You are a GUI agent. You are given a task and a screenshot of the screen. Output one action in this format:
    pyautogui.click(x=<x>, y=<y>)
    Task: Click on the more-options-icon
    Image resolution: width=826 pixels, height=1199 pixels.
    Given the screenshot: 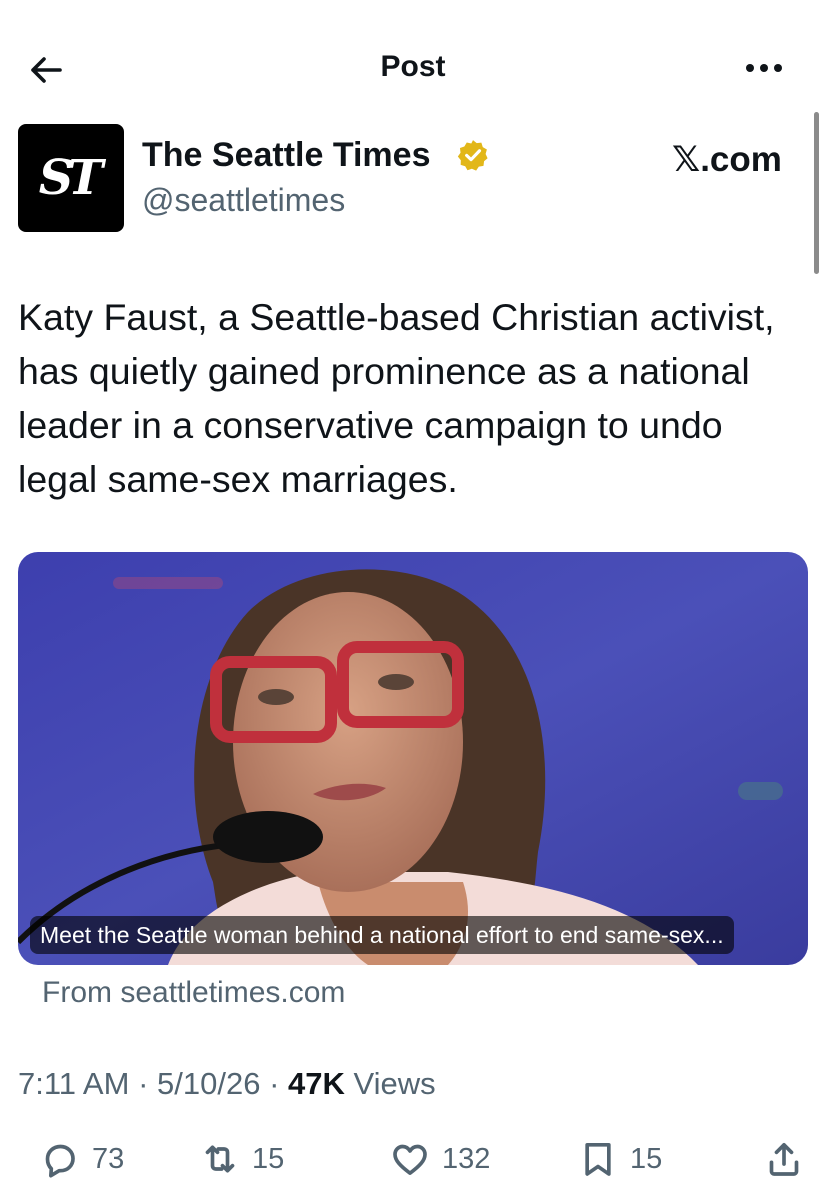 What is the action you would take?
    pyautogui.click(x=764, y=68)
    